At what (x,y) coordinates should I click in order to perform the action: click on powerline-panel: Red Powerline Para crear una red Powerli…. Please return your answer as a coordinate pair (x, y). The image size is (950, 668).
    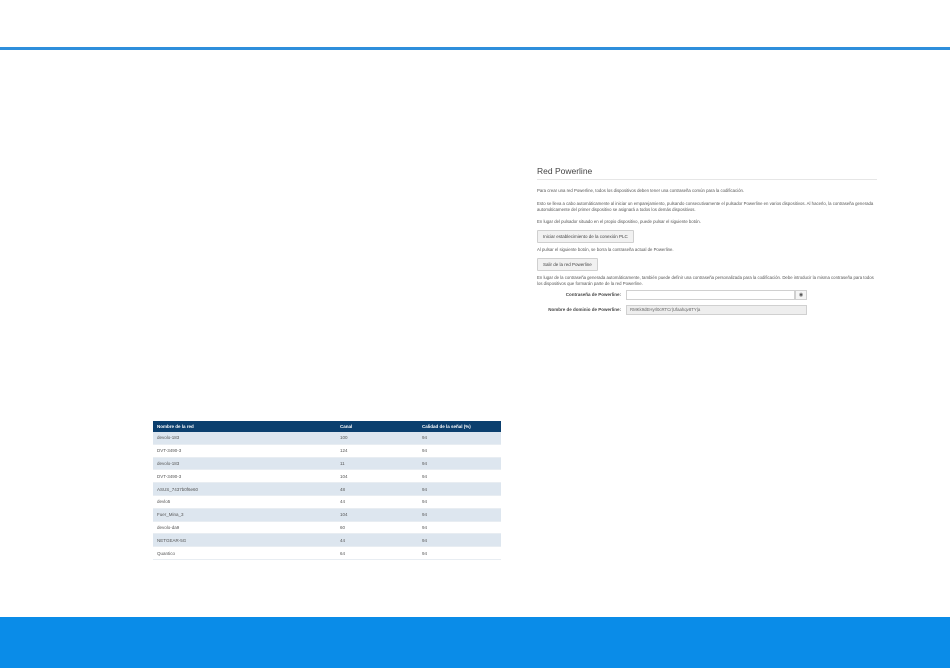
    Looking at the image, I should click on (707, 241).